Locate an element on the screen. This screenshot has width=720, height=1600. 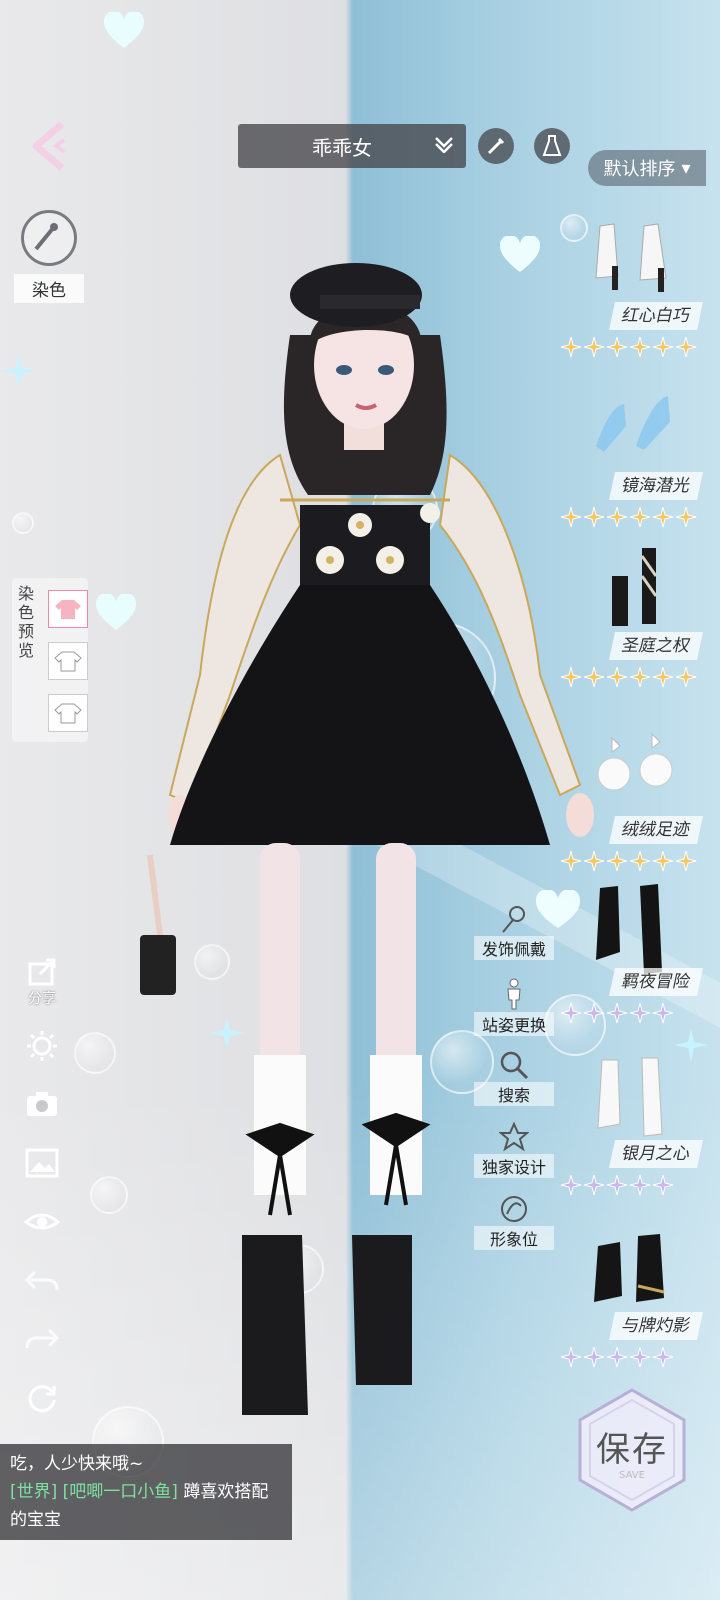
chat-box: 吃，人少快来哦~ [世界] [吧唧一口小鱼] 蹲喜欢搭配的宝宝 is located at coordinates (146, 1492).